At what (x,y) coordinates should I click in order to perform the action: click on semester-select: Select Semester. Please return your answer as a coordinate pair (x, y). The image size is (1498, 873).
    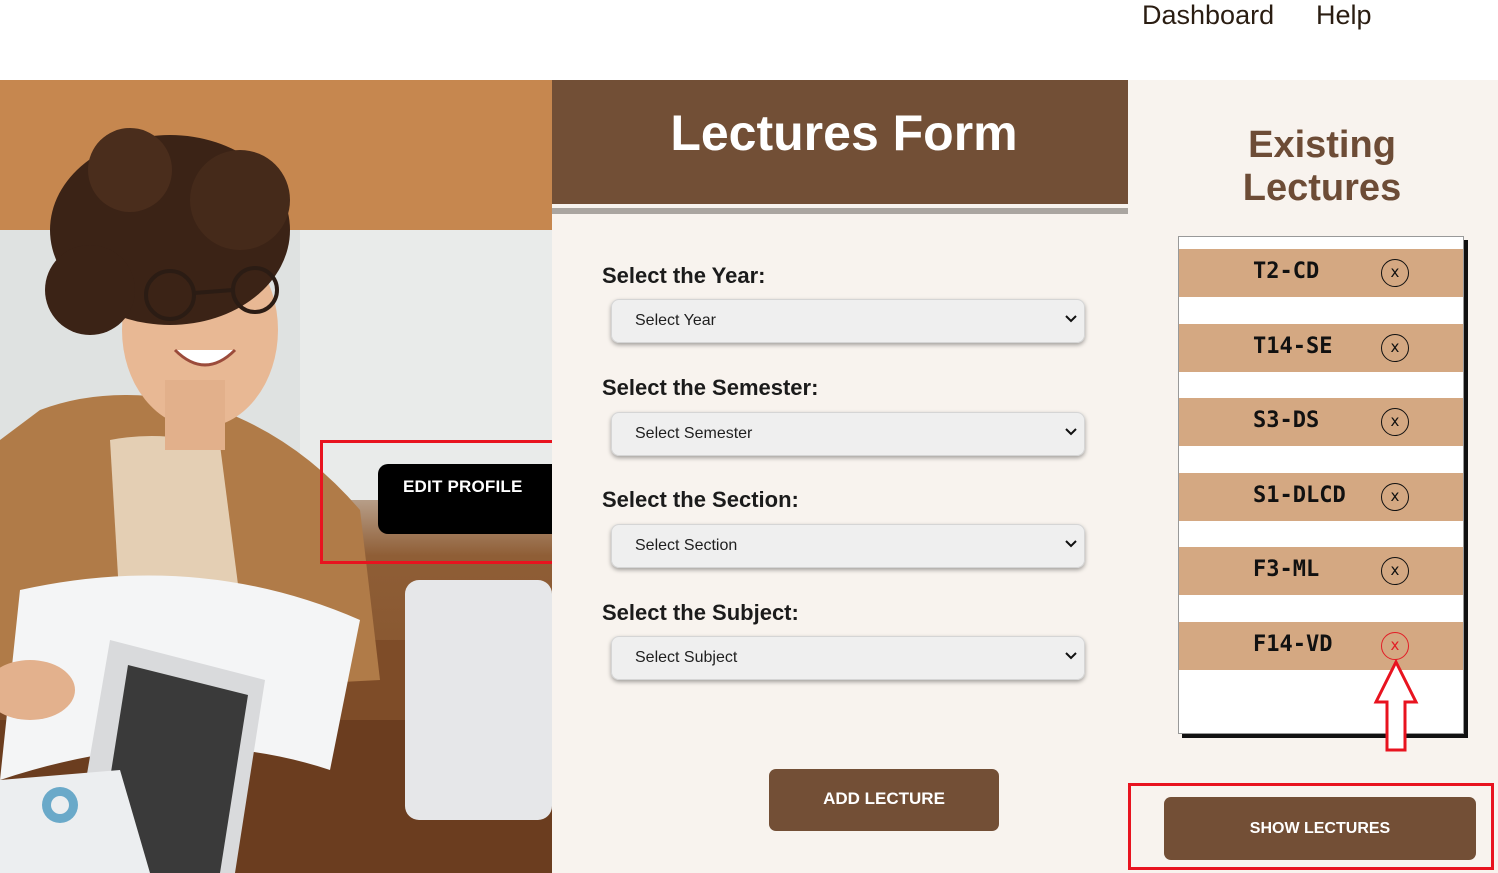
    Looking at the image, I should click on (848, 434).